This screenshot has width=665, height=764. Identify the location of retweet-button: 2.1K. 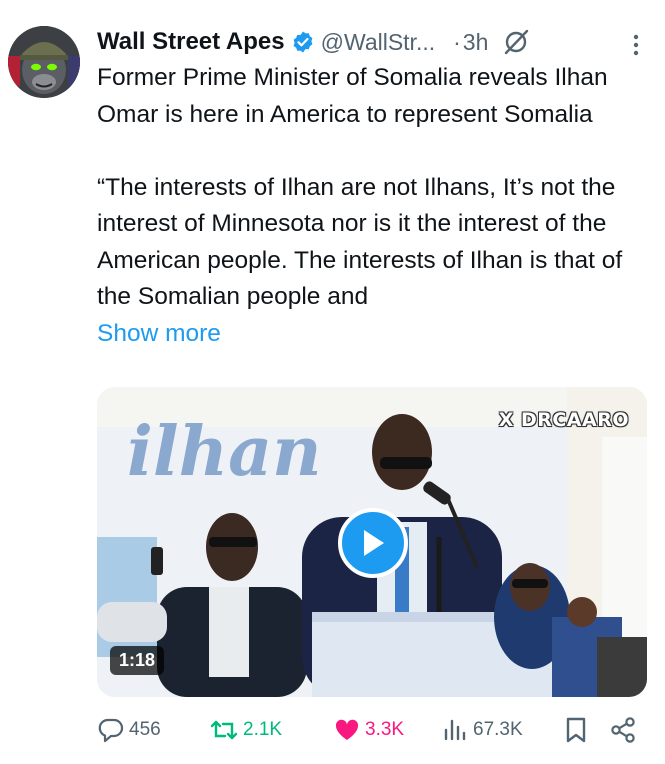
(245, 730).